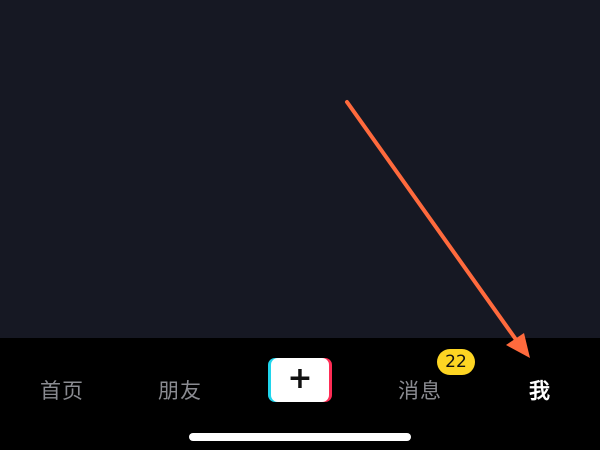 Image resolution: width=600 pixels, height=450 pixels. I want to click on tab-home: 首页, so click(62, 390).